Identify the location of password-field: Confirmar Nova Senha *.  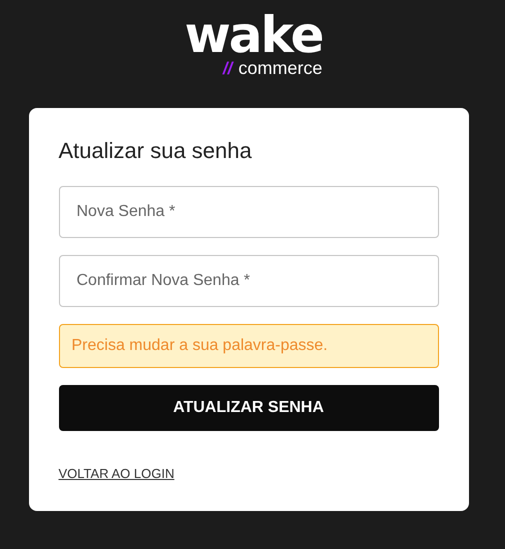
(248, 281).